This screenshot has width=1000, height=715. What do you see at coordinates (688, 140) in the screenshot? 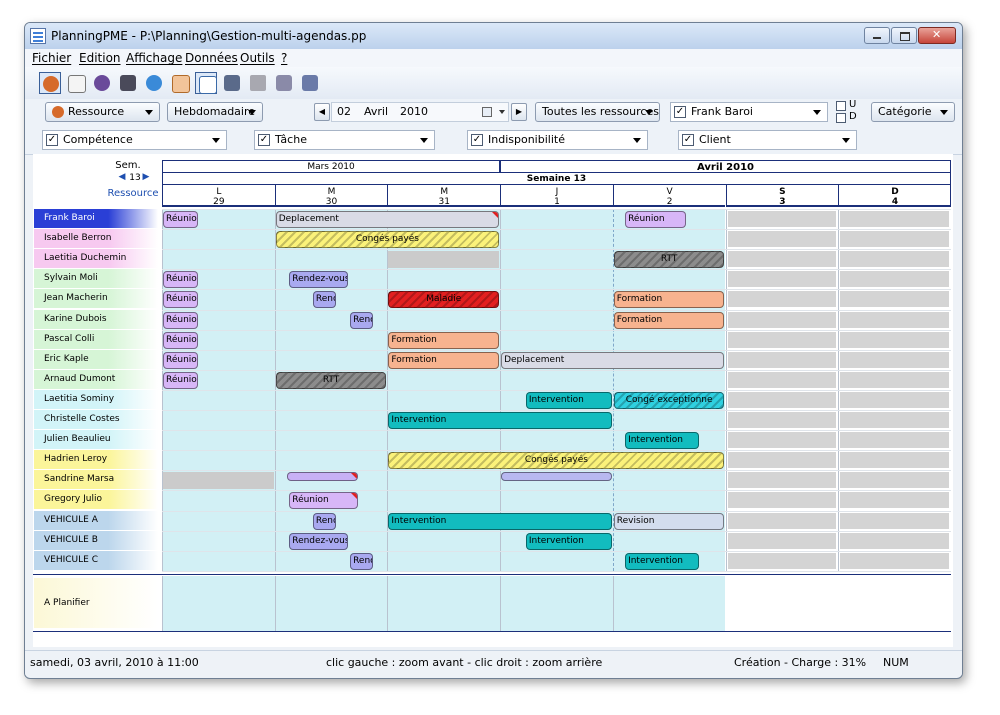
I see `client-checkbox: ✓` at bounding box center [688, 140].